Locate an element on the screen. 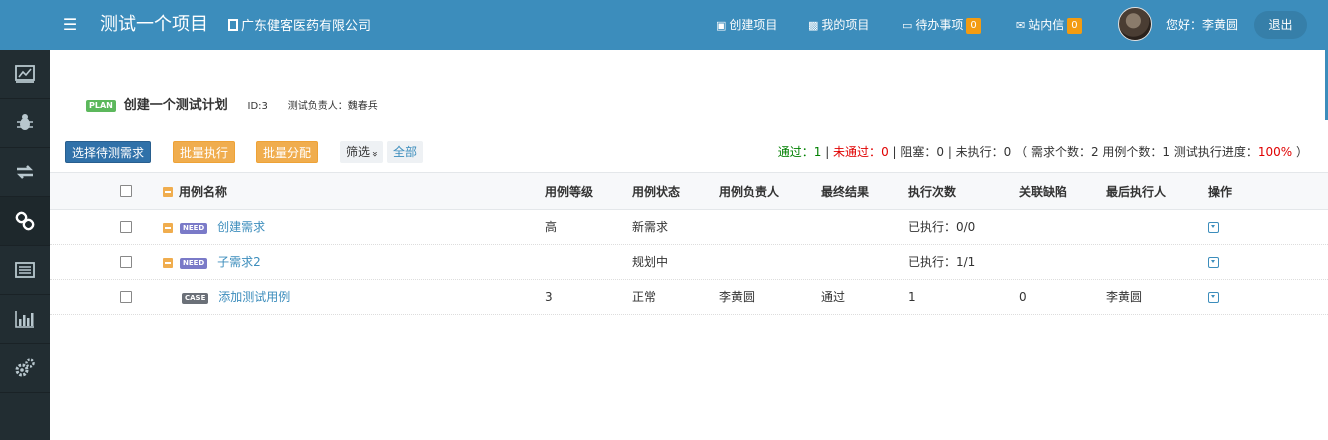 The image size is (1328, 440). status-cell: 新需求 is located at coordinates (650, 227).